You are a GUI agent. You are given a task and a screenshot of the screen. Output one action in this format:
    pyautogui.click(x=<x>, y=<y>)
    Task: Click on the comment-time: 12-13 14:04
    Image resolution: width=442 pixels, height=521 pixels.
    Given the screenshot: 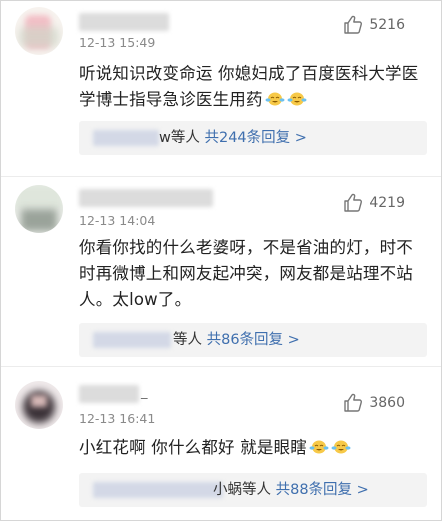 What is the action you would take?
    pyautogui.click(x=117, y=220)
    